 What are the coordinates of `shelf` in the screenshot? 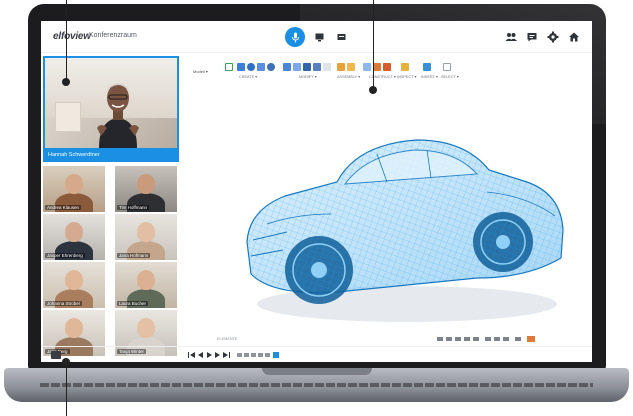 It's located at (68, 117).